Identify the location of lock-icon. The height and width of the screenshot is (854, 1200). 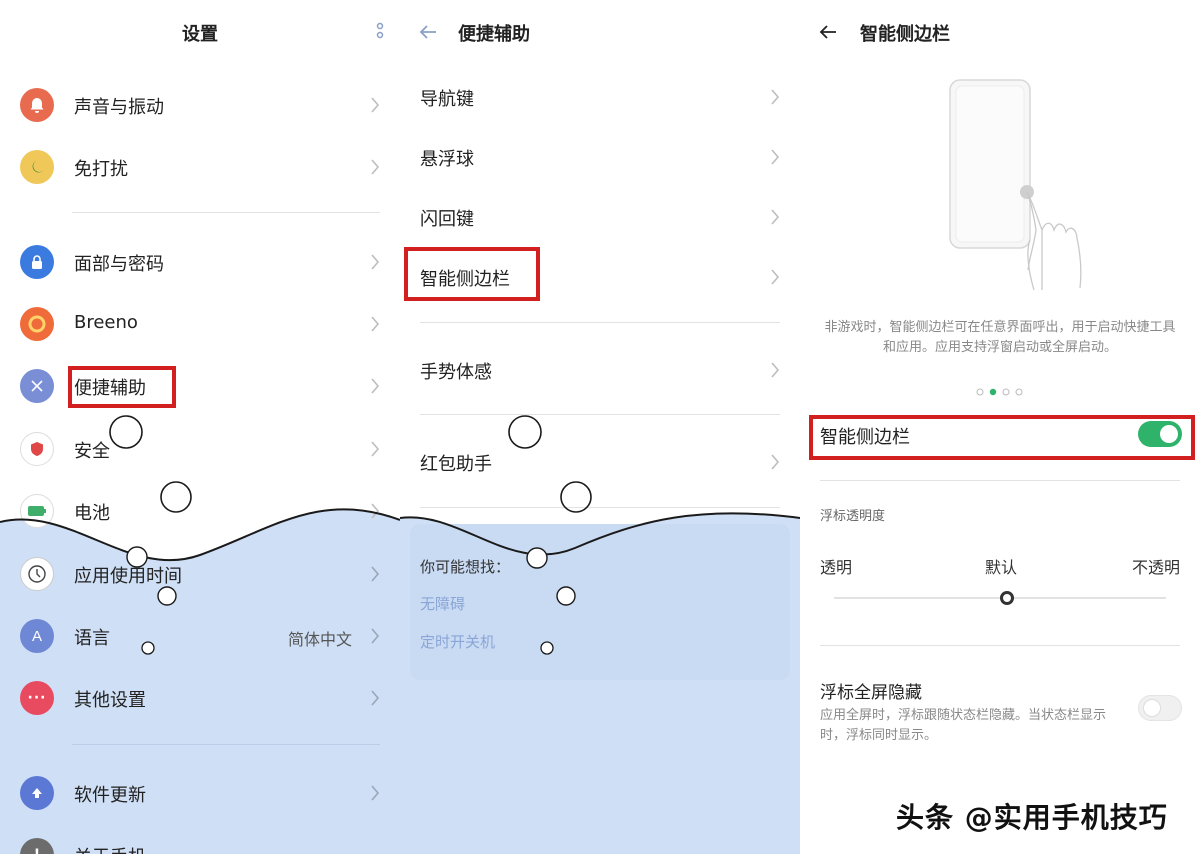
(37, 262).